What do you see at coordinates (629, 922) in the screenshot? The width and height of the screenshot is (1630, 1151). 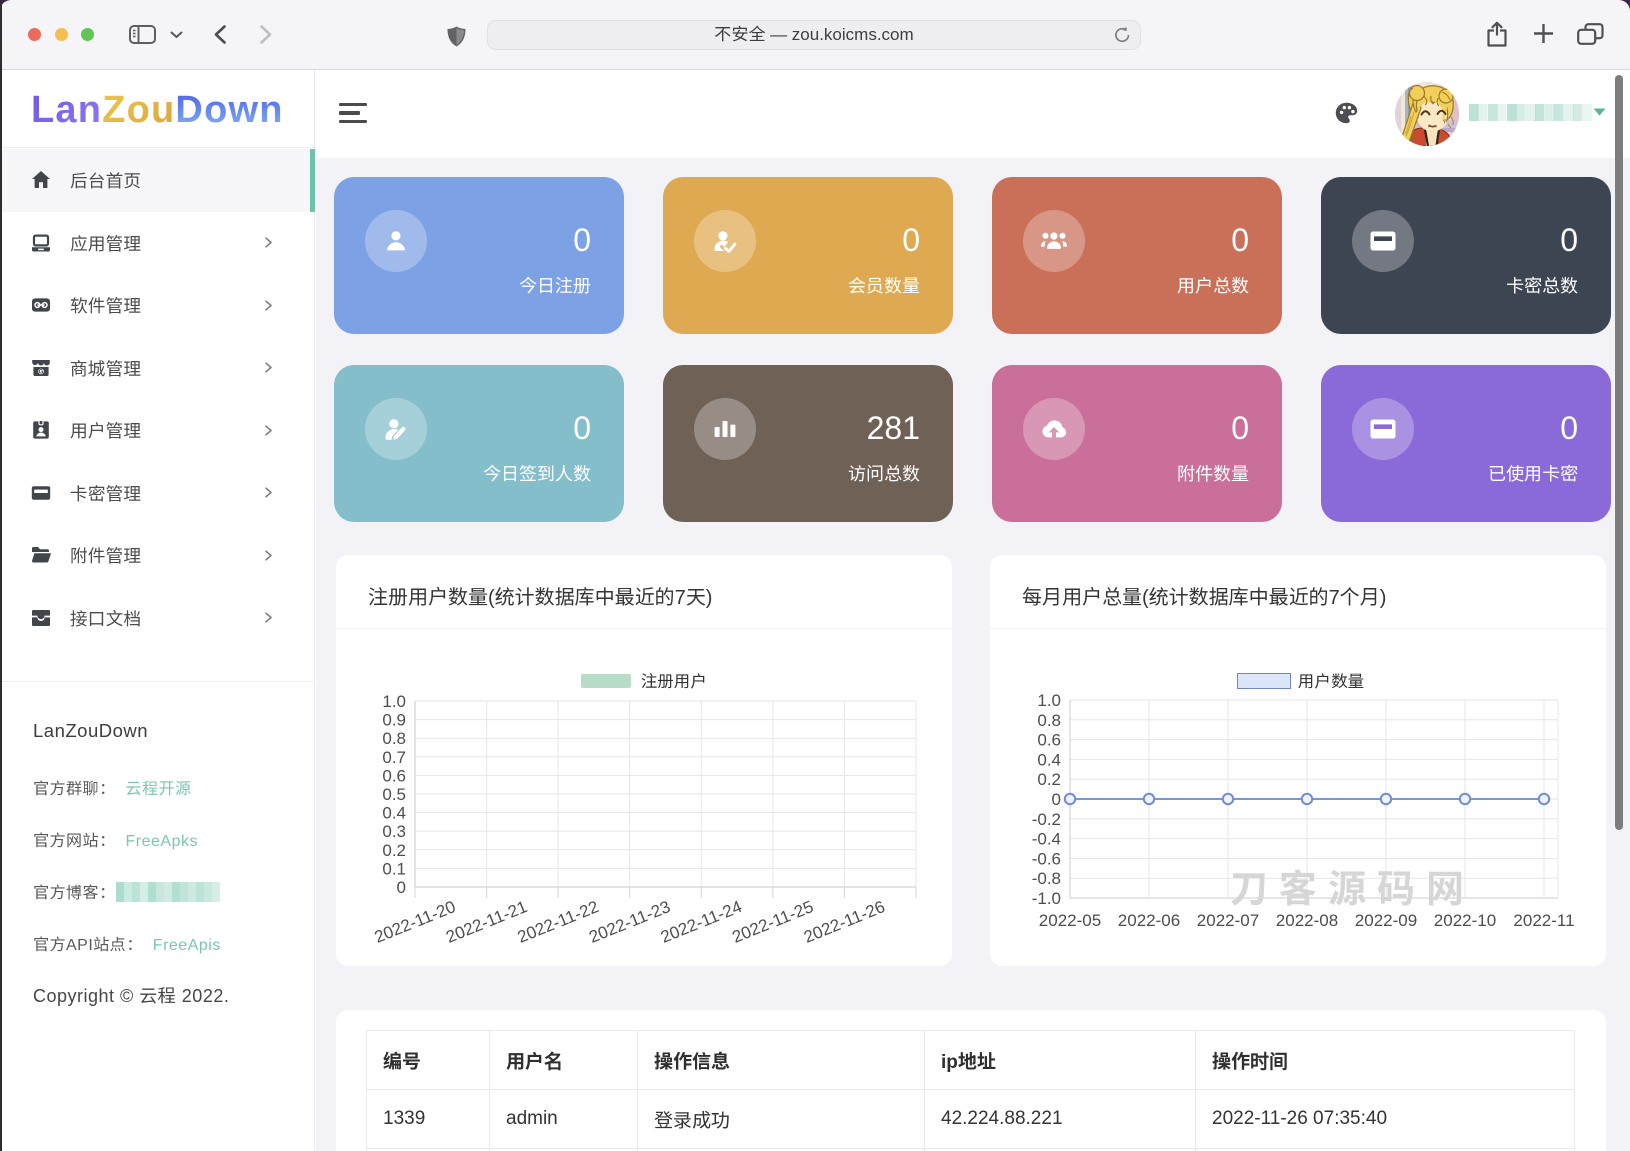 I see `svg-text: 2022-11-23` at bounding box center [629, 922].